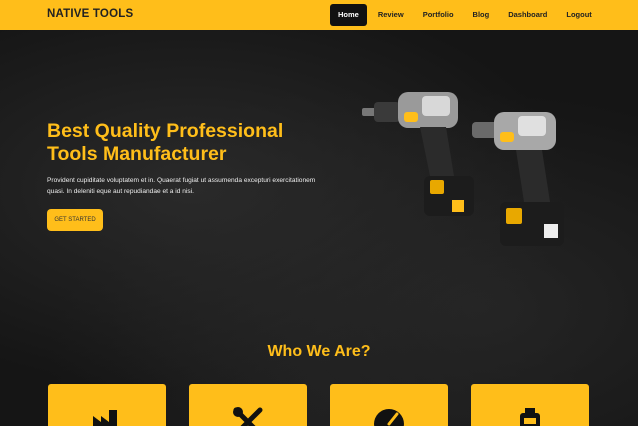 This screenshot has height=426, width=638. I want to click on nav-dashboard: Dashboard, so click(527, 15).